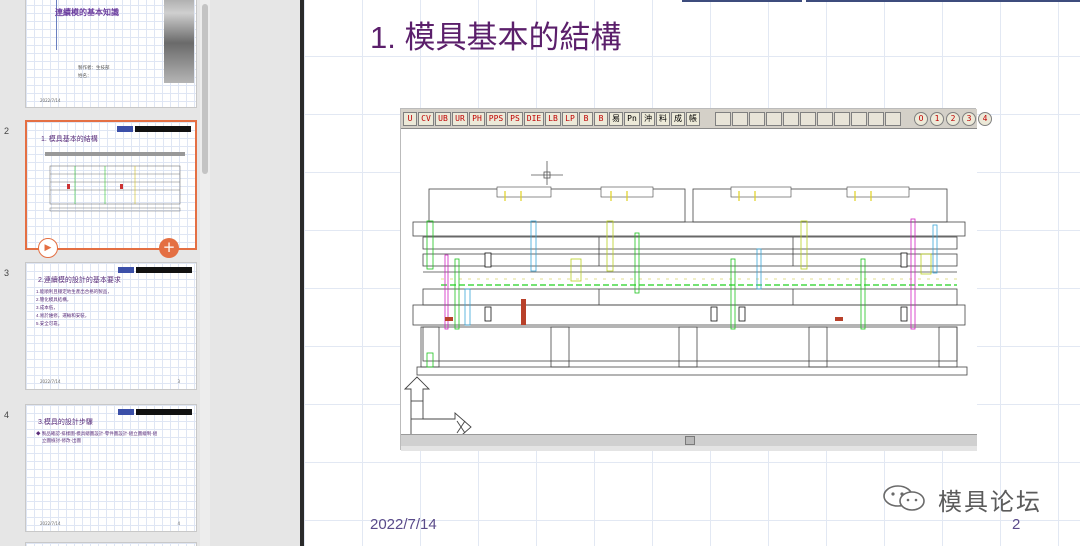  What do you see at coordinates (7, 273) in the screenshot?
I see `slide-number-3: 3` at bounding box center [7, 273].